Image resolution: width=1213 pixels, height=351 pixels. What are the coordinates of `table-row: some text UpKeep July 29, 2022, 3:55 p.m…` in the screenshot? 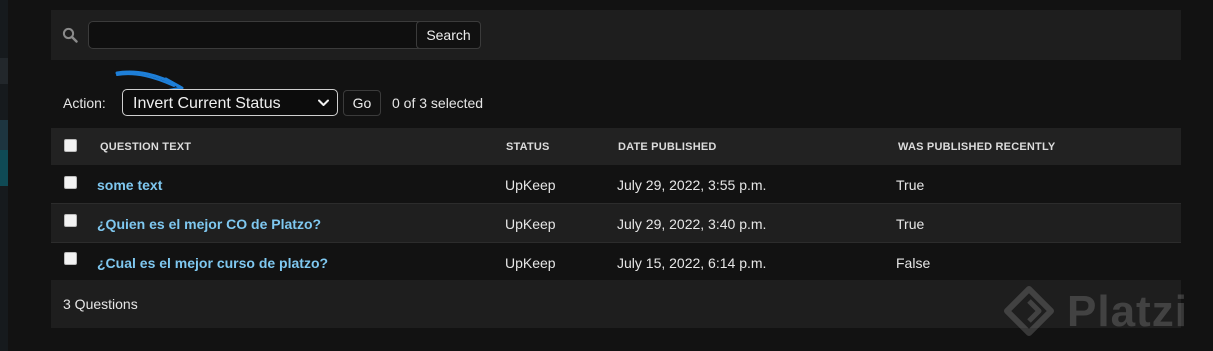 It's located at (616, 184).